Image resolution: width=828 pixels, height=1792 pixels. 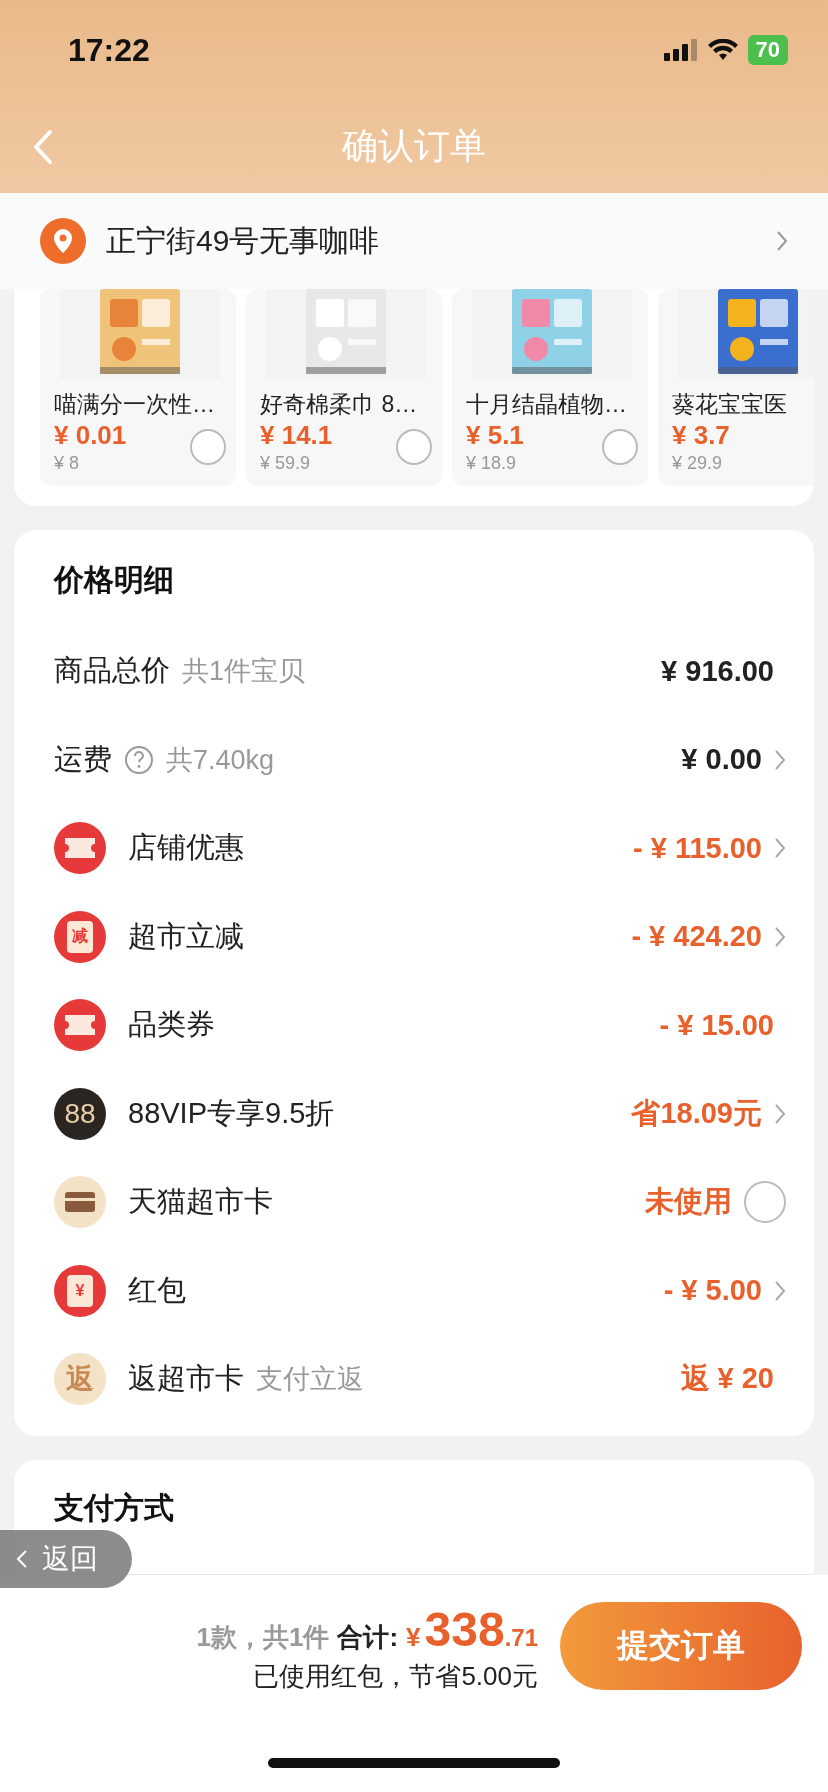 I want to click on product-card: 十月结晶植物… ¥ 5.1 ¥ 18.9, so click(x=550, y=387).